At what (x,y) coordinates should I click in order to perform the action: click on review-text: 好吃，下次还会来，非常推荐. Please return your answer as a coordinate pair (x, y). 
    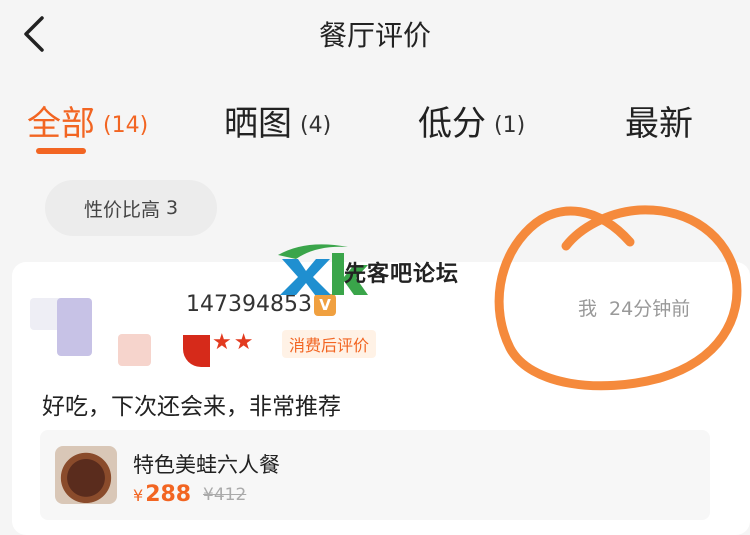
    Looking at the image, I should click on (191, 407).